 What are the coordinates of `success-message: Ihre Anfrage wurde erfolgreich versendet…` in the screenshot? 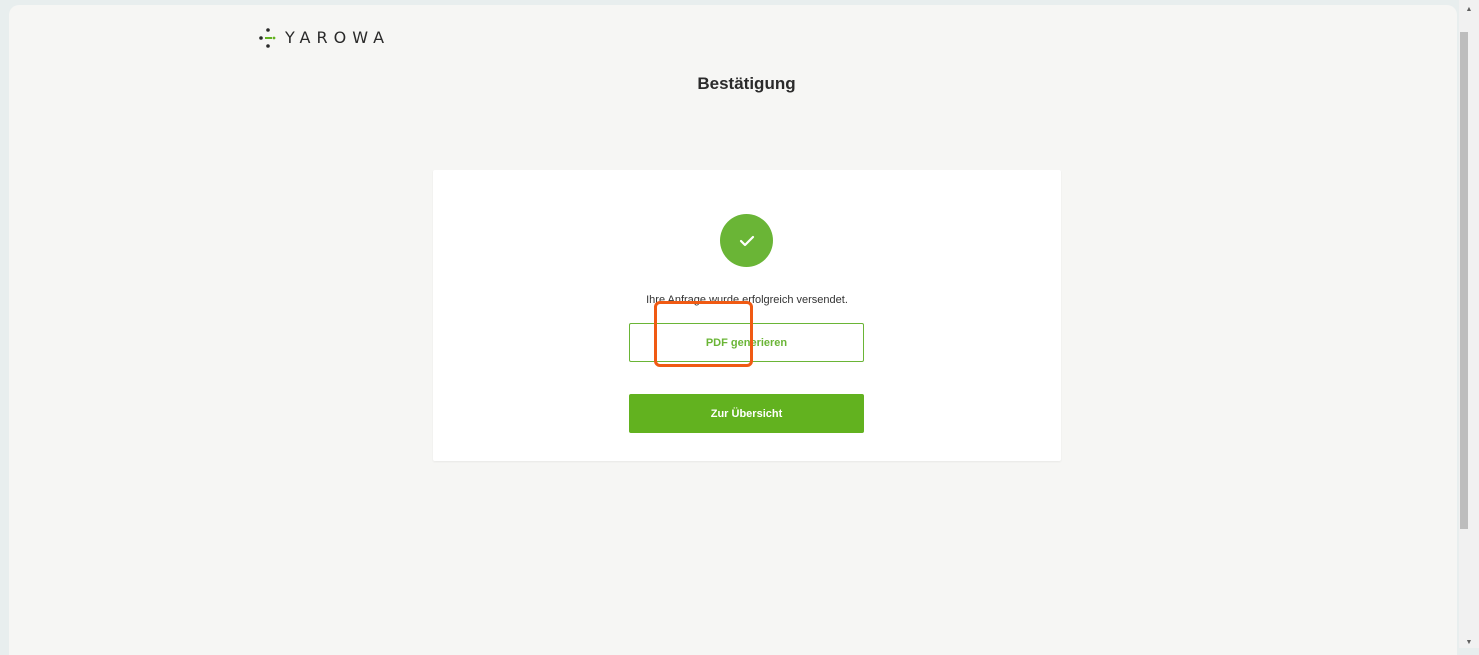 It's located at (747, 300).